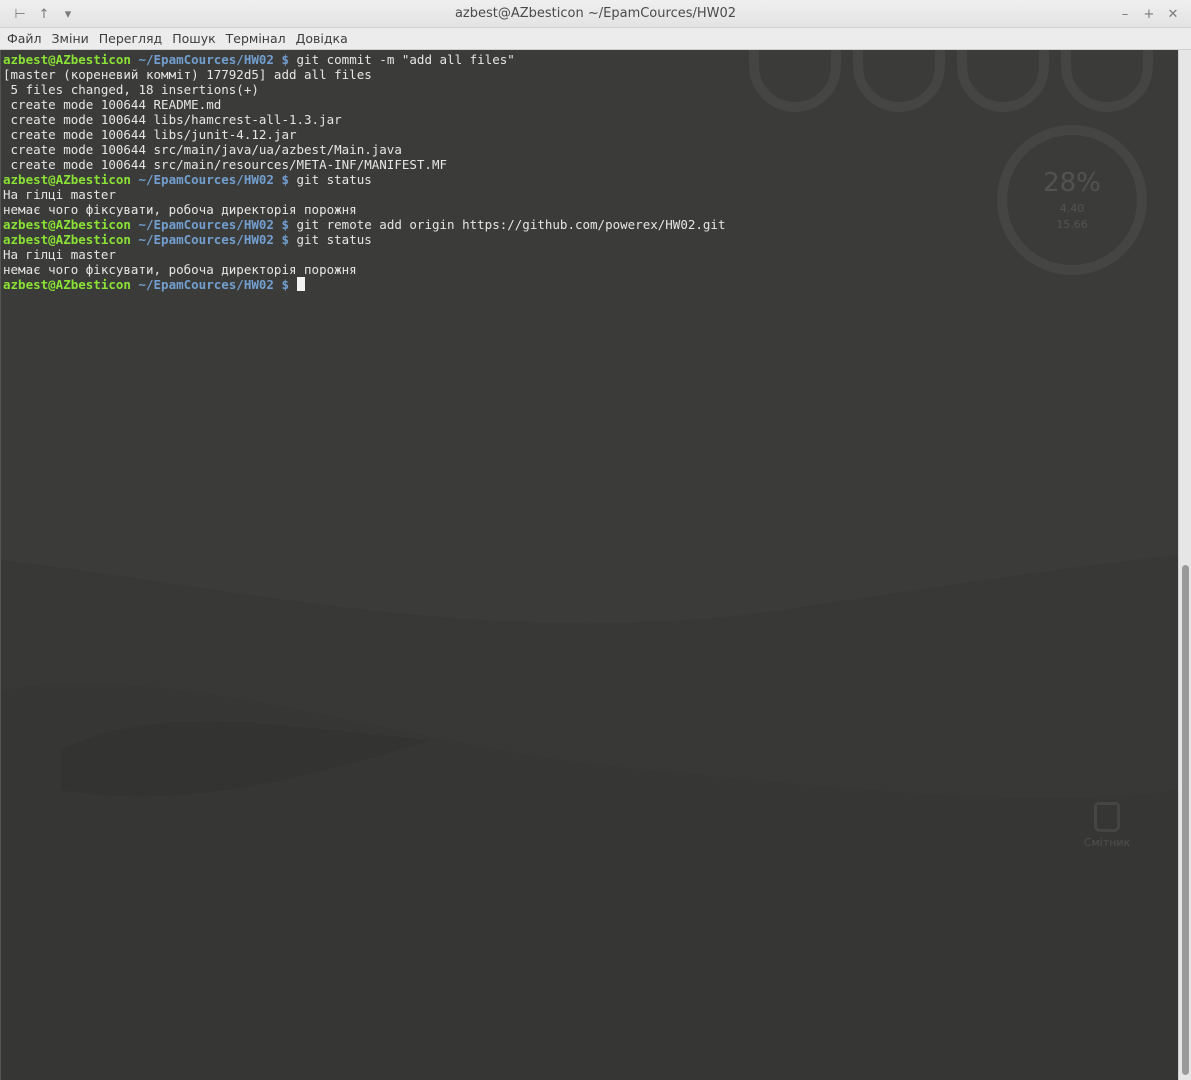  Describe the element at coordinates (1072, 183) in the screenshot. I see `cpu-usage-percent: 28%` at that location.